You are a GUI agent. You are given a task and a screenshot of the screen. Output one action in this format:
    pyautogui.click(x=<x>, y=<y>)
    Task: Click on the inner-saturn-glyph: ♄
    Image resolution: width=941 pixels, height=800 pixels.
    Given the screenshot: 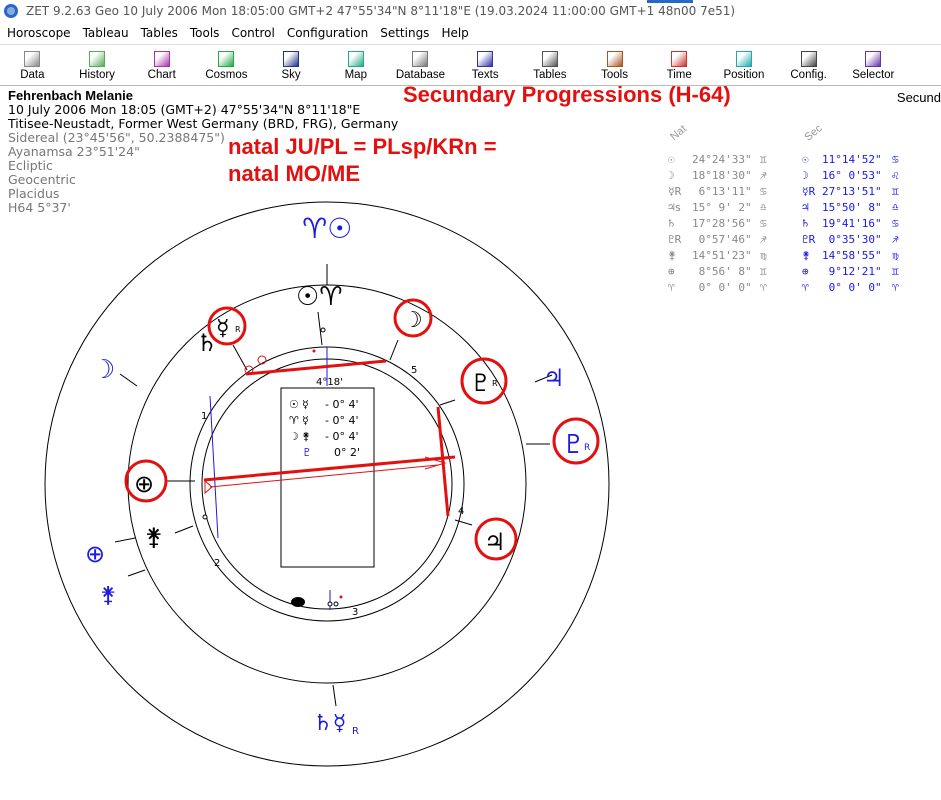 What is the action you would take?
    pyautogui.click(x=207, y=343)
    